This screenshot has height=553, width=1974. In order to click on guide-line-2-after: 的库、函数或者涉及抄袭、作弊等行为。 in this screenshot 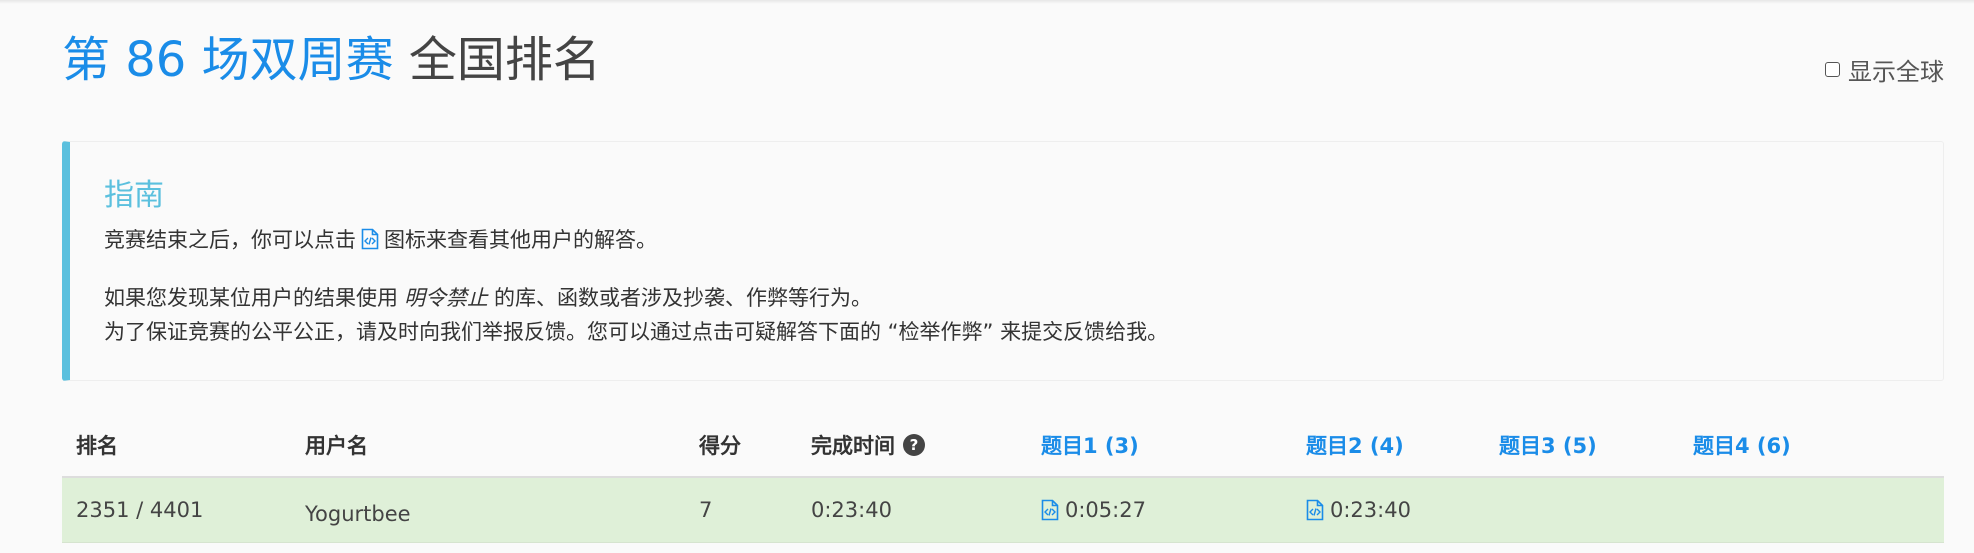, I will do `click(683, 298)`.